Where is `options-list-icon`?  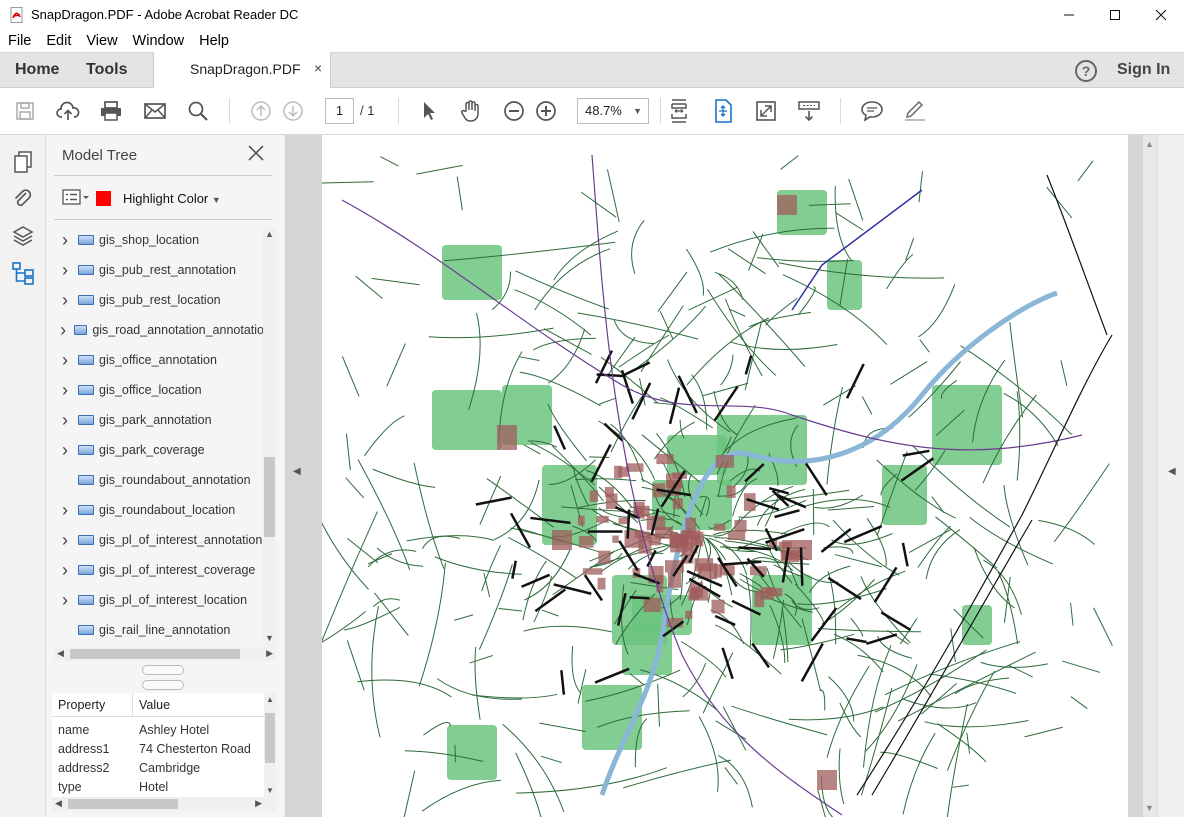 options-list-icon is located at coordinates (76, 198).